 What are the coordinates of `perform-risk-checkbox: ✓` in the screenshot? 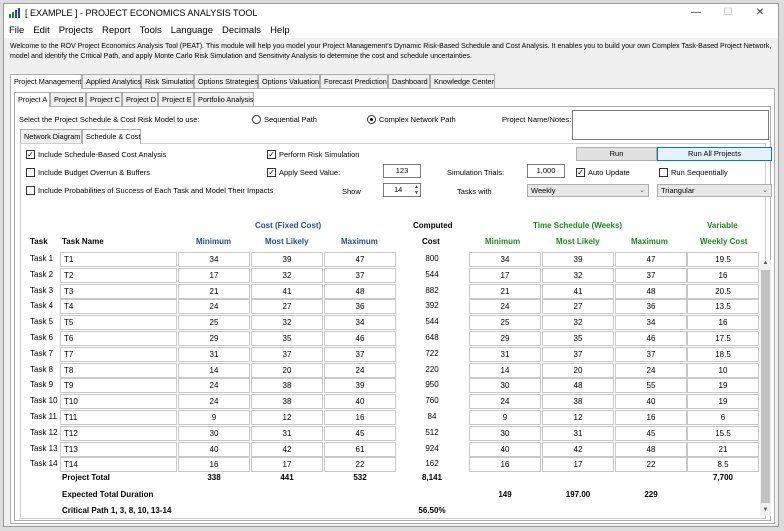 It's located at (271, 154).